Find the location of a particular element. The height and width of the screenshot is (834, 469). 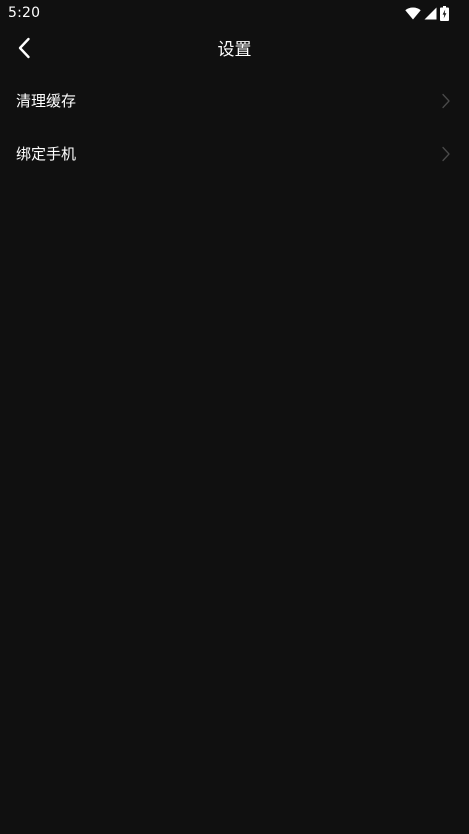

cellular-signal-icon is located at coordinates (430, 13).